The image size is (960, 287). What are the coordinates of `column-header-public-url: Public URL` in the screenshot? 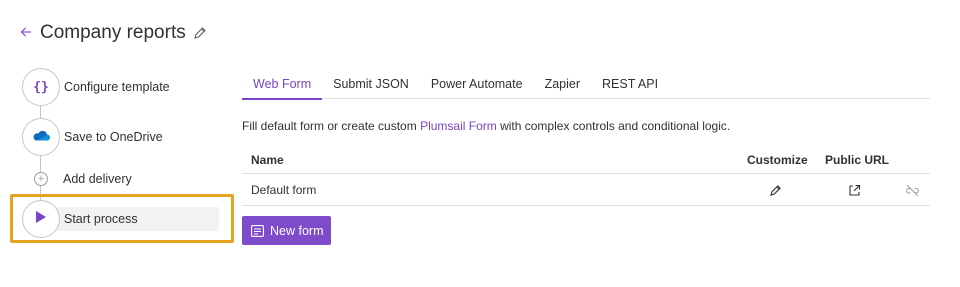 It's located at (857, 160).